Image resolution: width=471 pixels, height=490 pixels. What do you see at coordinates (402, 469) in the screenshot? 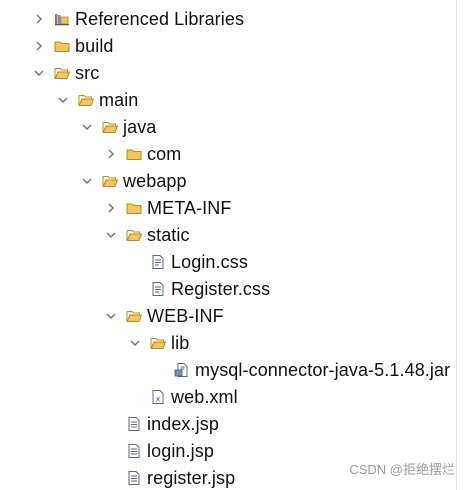
I see `watermark-text: CSDN @拒绝摆烂` at bounding box center [402, 469].